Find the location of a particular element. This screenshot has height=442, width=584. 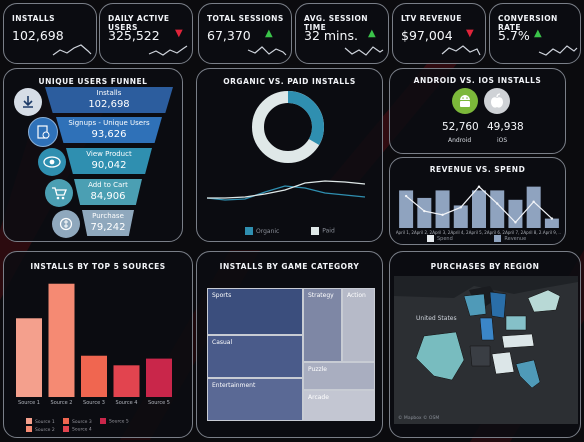

treemap-cell-arcade: Arcade is located at coordinates (339, 405).